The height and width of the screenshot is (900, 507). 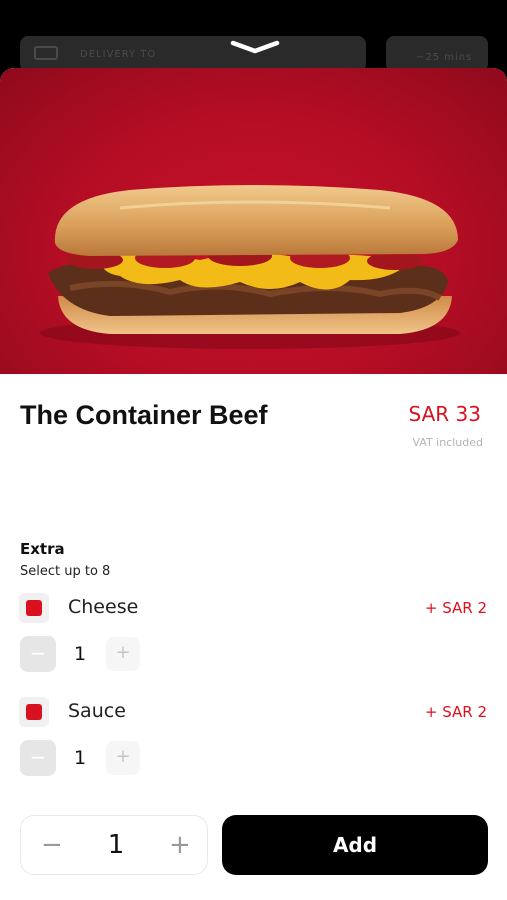 What do you see at coordinates (38, 654) in the screenshot?
I see `cheese-minus-button: −` at bounding box center [38, 654].